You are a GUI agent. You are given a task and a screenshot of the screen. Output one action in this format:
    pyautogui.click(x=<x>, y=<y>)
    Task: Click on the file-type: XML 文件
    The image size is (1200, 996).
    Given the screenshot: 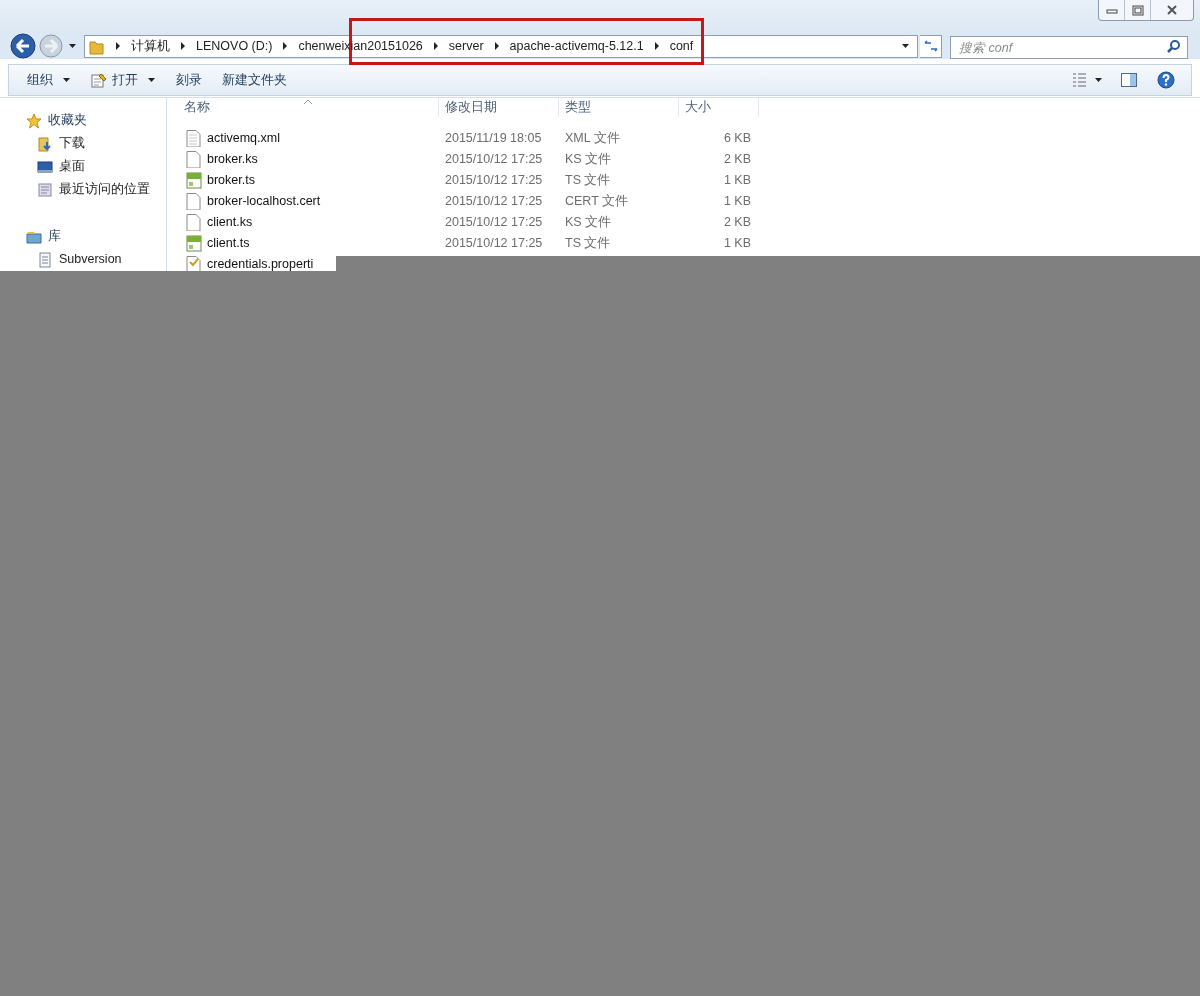 What is the action you would take?
    pyautogui.click(x=592, y=138)
    